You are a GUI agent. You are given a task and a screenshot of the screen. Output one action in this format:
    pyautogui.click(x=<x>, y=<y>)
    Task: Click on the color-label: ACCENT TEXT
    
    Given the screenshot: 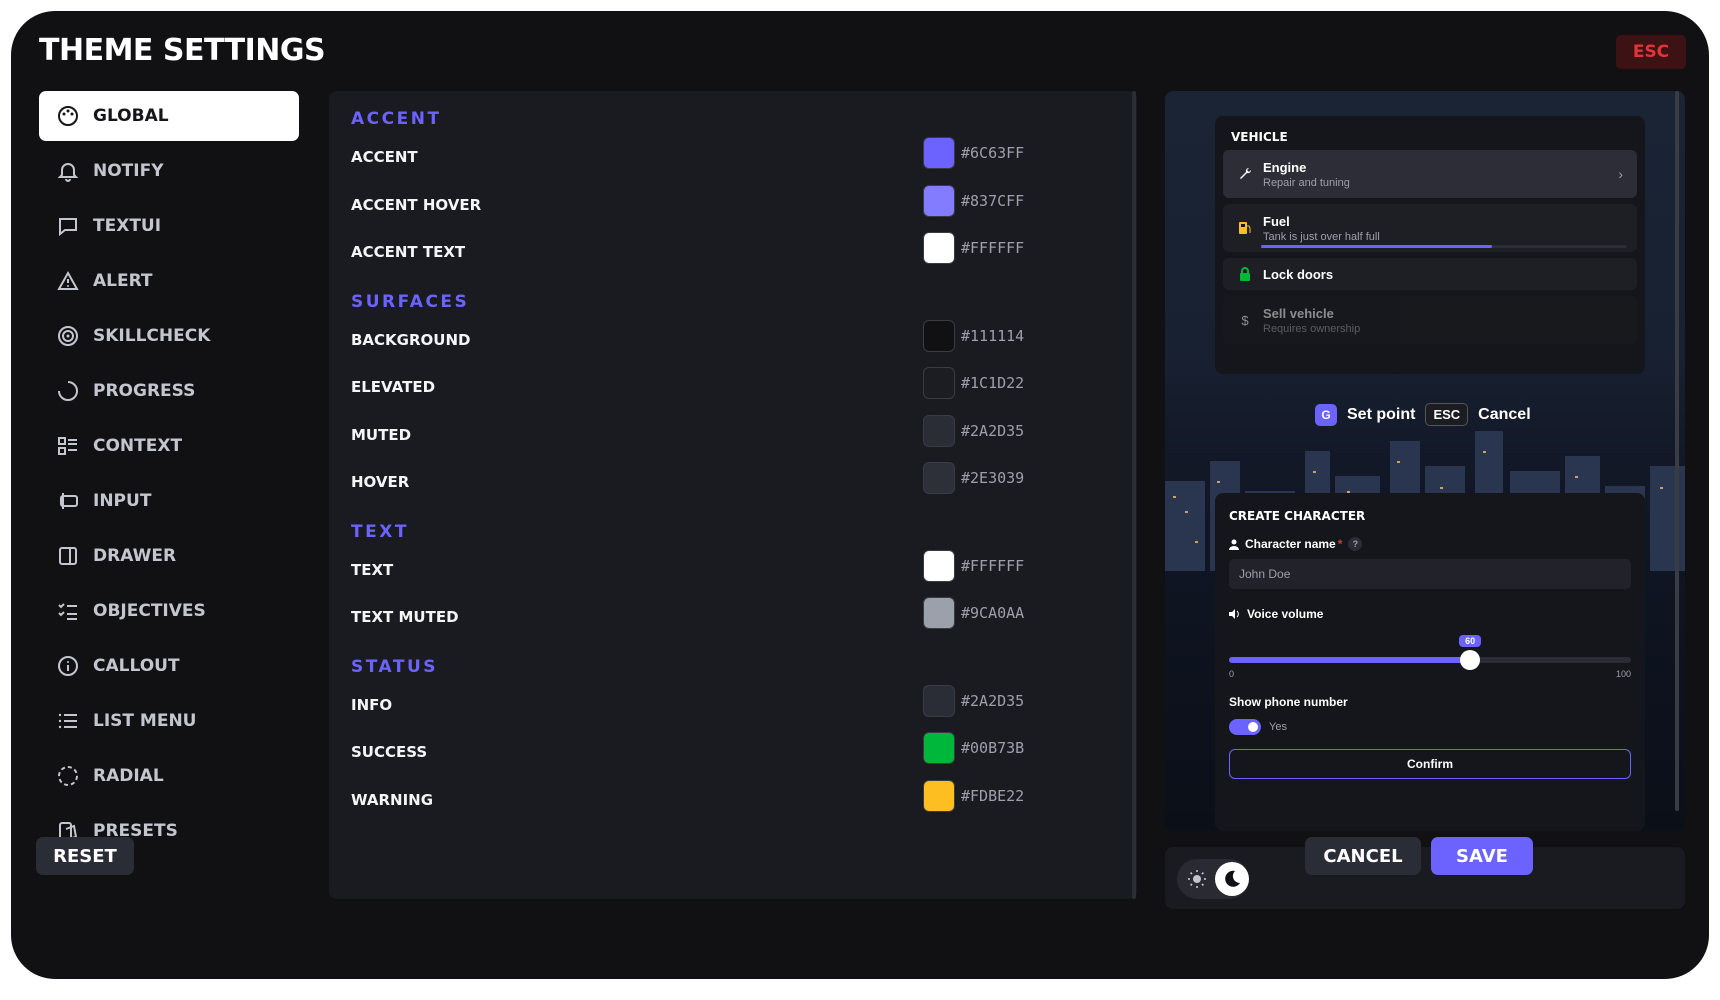 What is the action you would take?
    pyautogui.click(x=408, y=252)
    